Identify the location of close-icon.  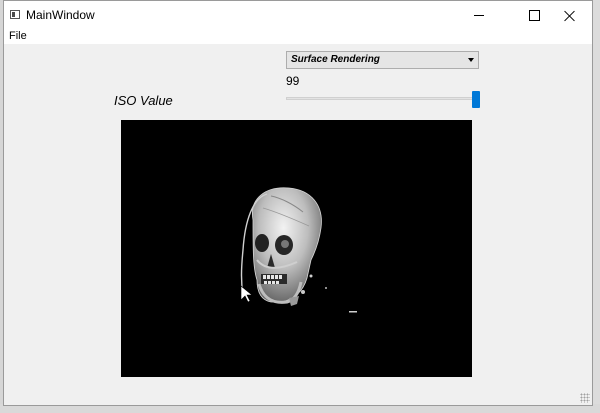
(570, 16).